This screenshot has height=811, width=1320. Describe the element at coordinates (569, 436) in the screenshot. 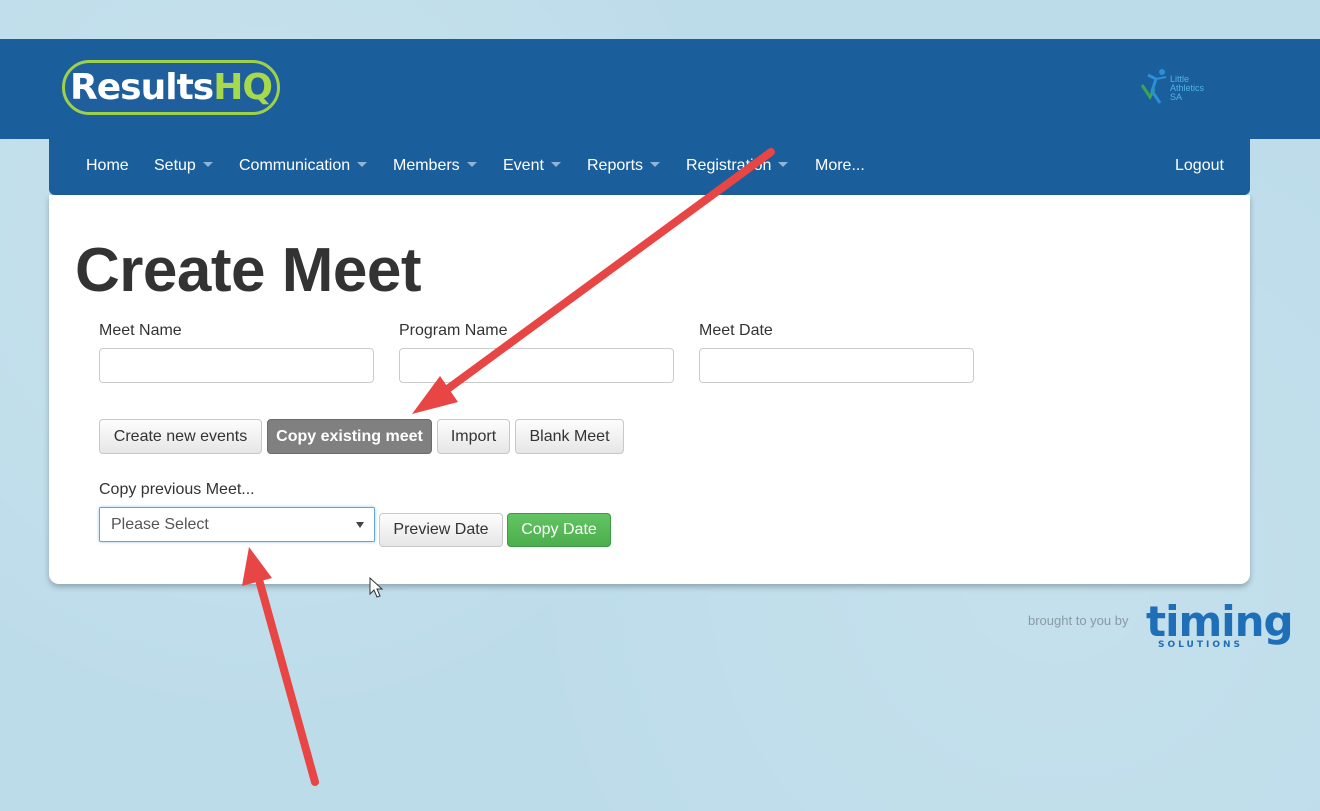

I see `blank-meet-button: Blank Meet` at that location.